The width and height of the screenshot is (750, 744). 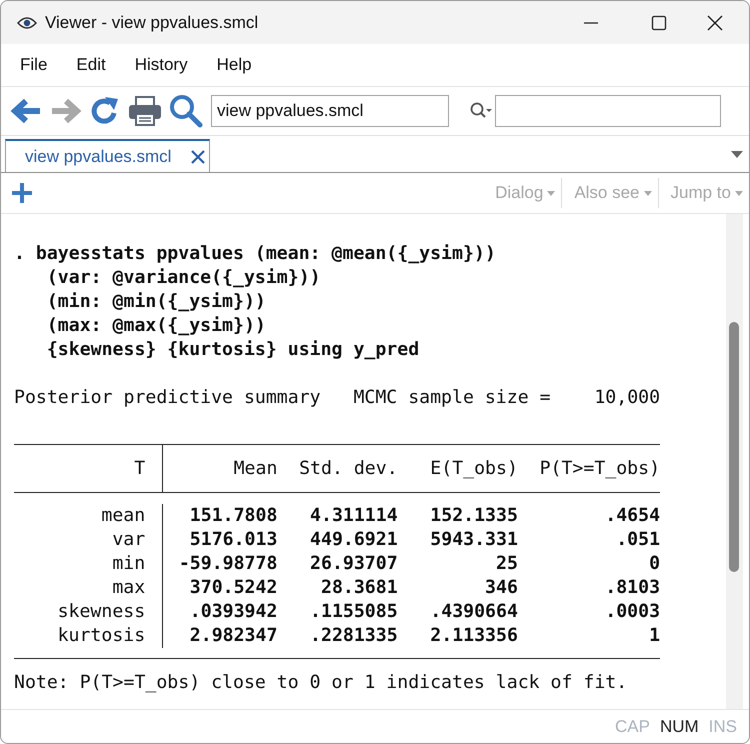 I want to click on table-cell: 370.5242, so click(x=220, y=588).